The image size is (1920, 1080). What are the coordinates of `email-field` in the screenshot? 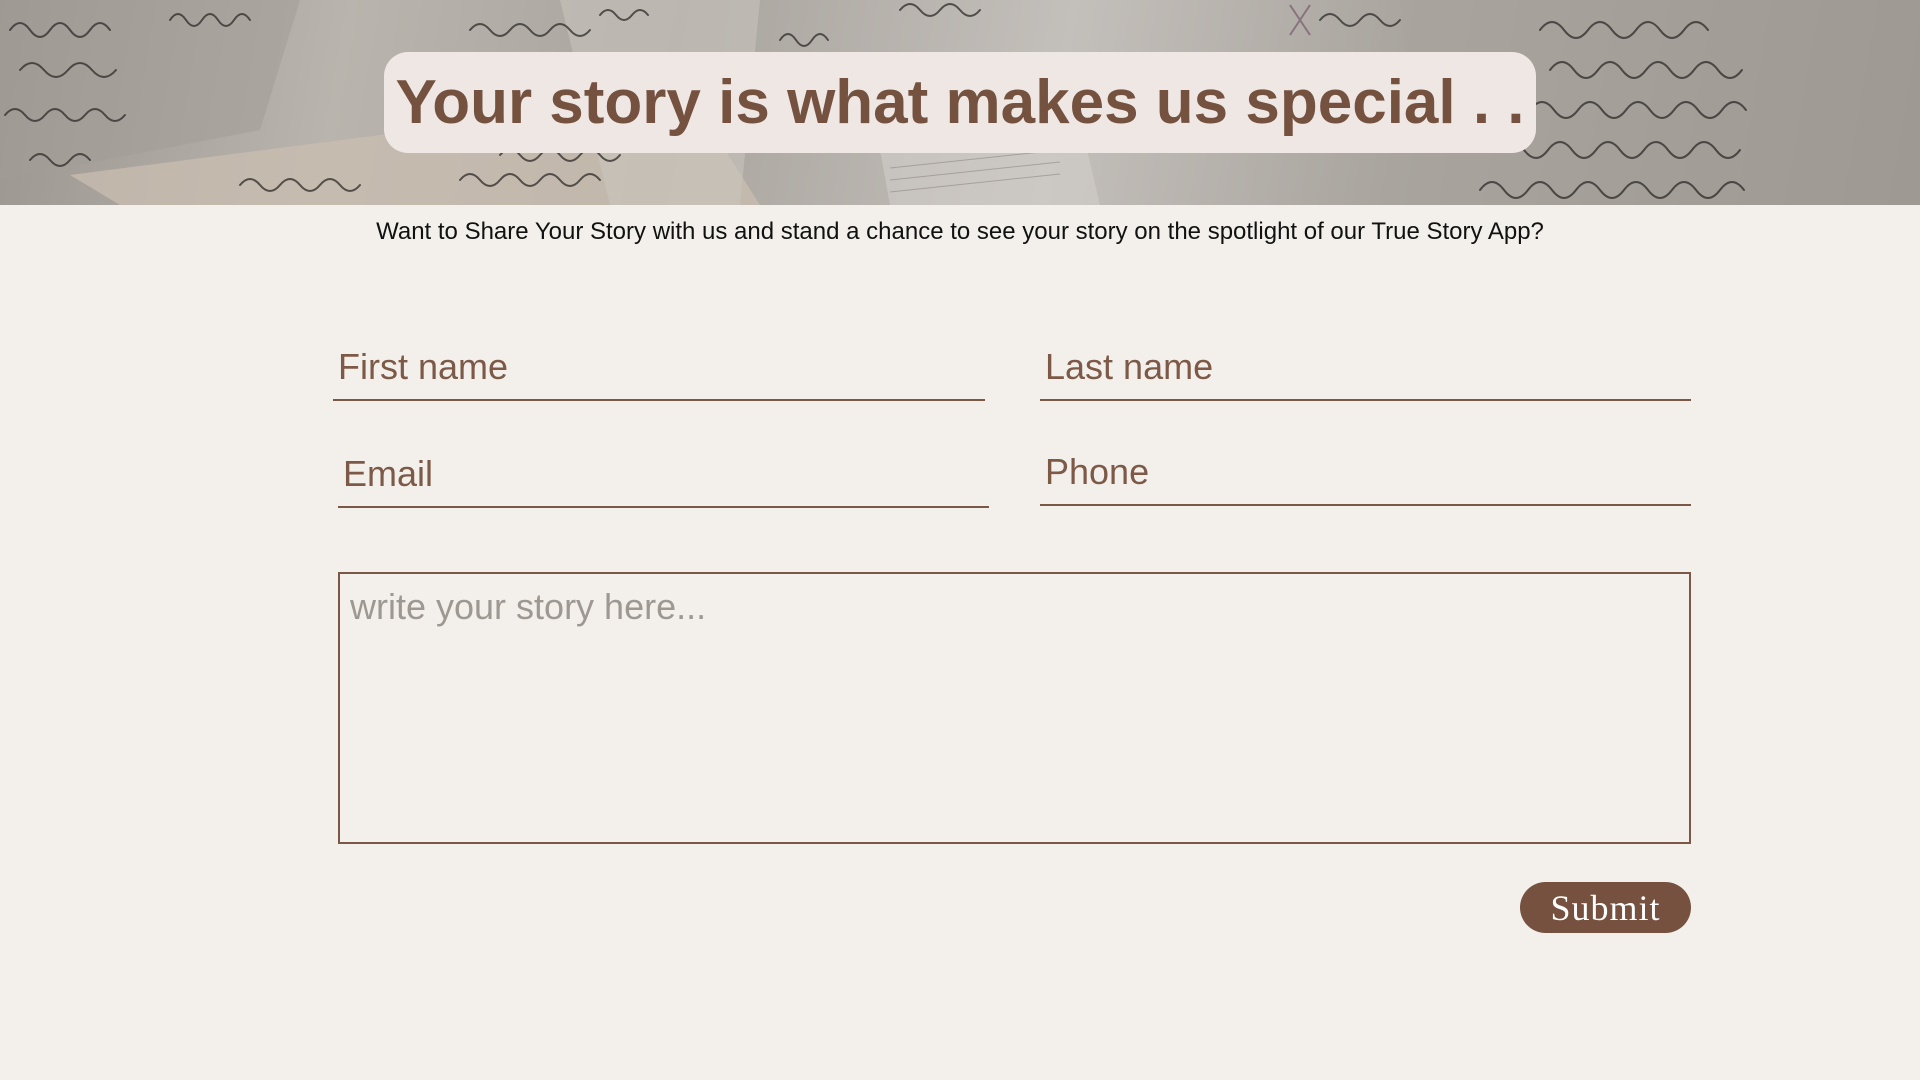 It's located at (663, 475).